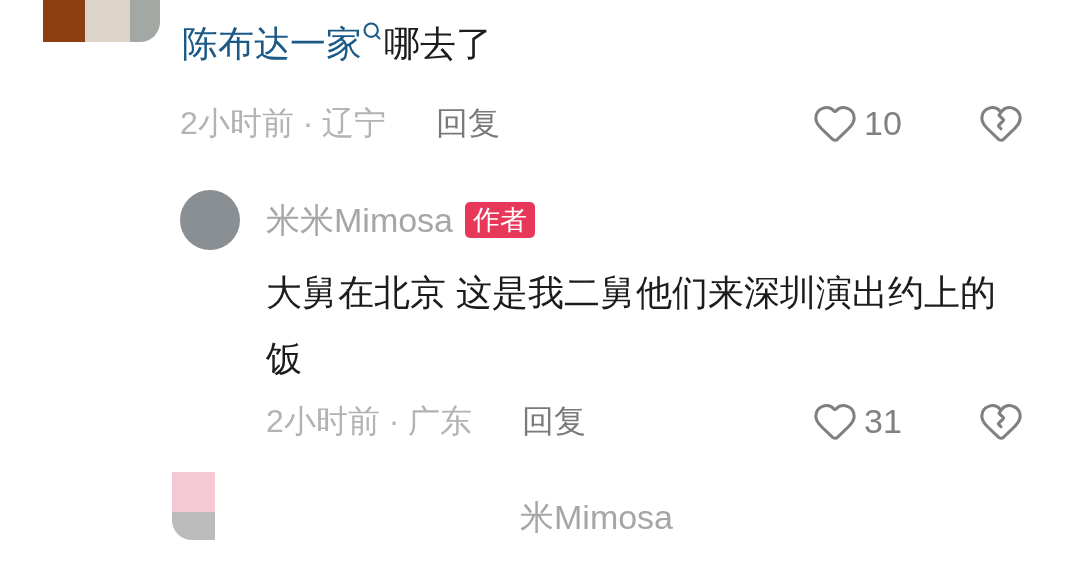 Image resolution: width=1080 pixels, height=568 pixels. What do you see at coordinates (282, 44) in the screenshot?
I see `search-link: 陈布达一家` at bounding box center [282, 44].